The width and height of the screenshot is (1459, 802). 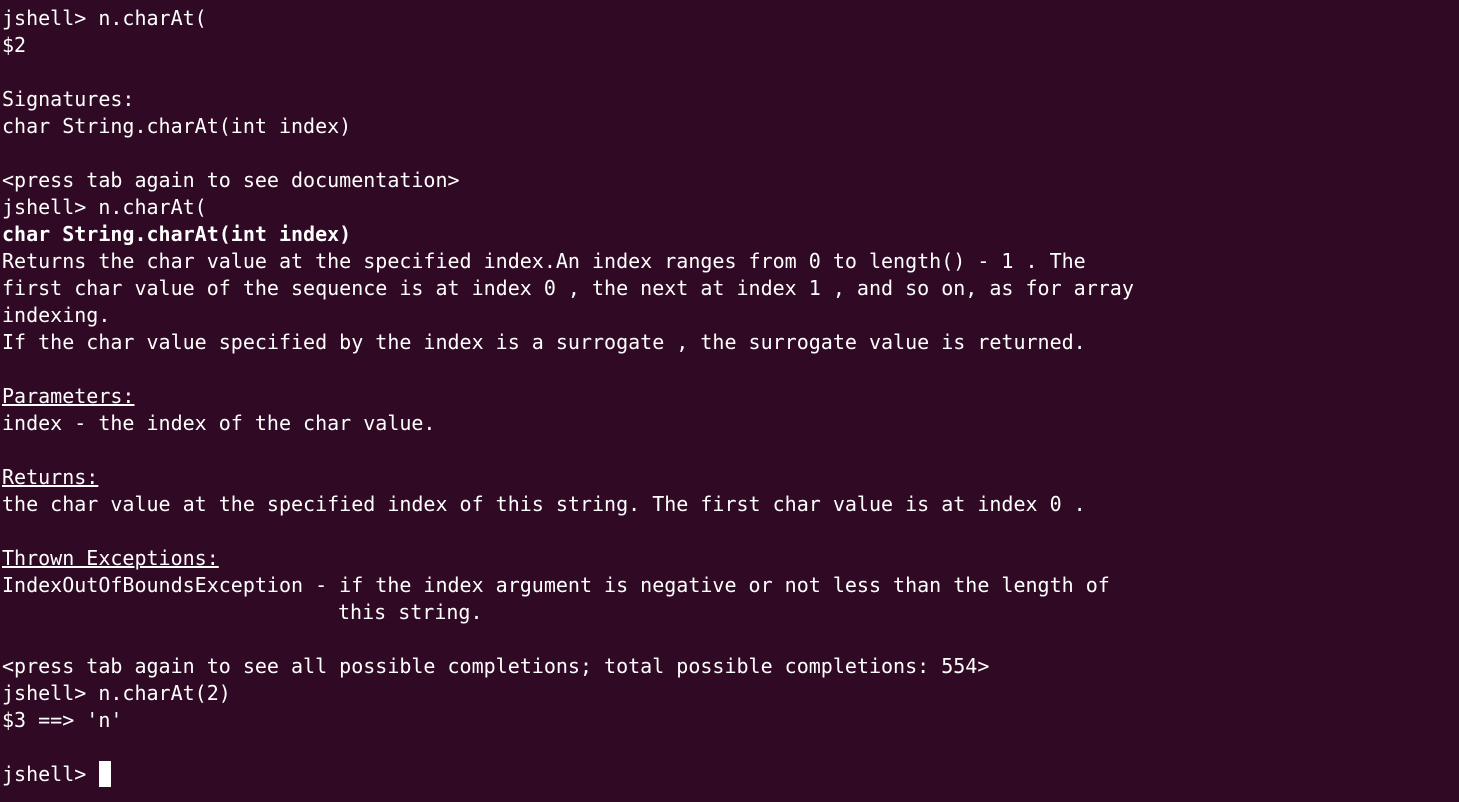 What do you see at coordinates (729, 477) in the screenshot?
I see `returns-heading: Returns:` at bounding box center [729, 477].